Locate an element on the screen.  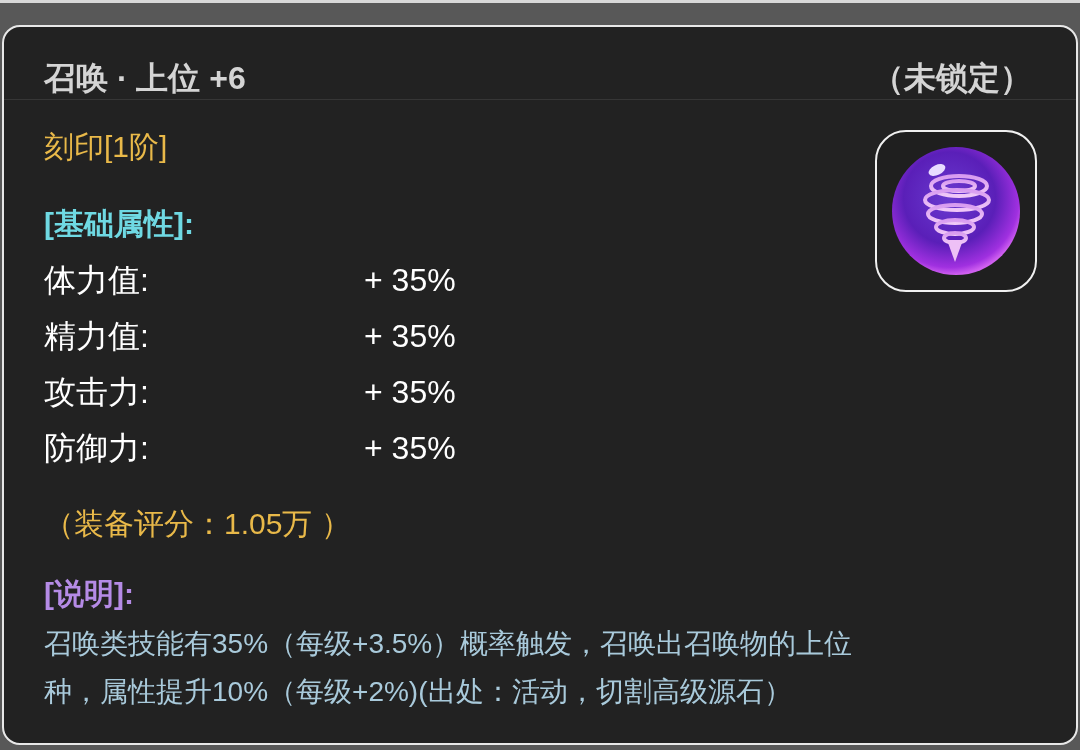
attribute-label: 体力值: is located at coordinates (96, 280).